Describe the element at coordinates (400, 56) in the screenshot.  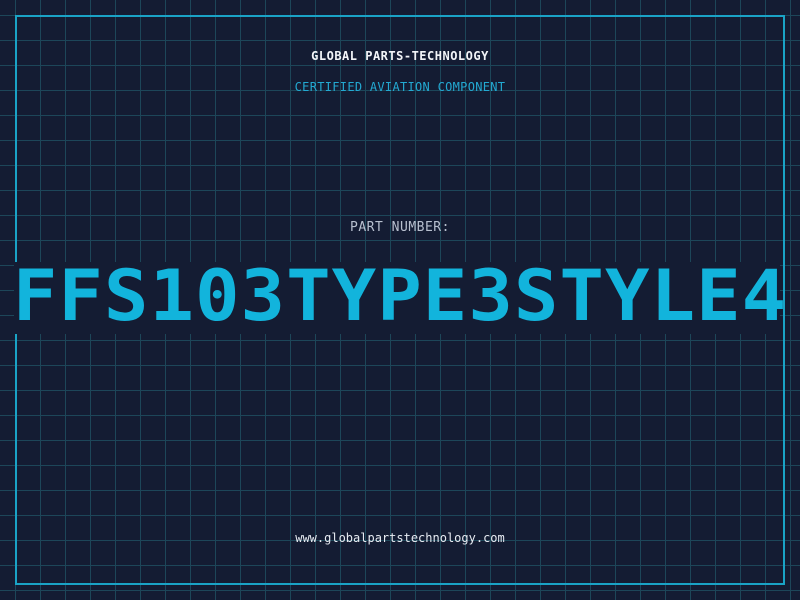
I see `company-name: GLOBAL PARTS-TECHNOLOGY` at that location.